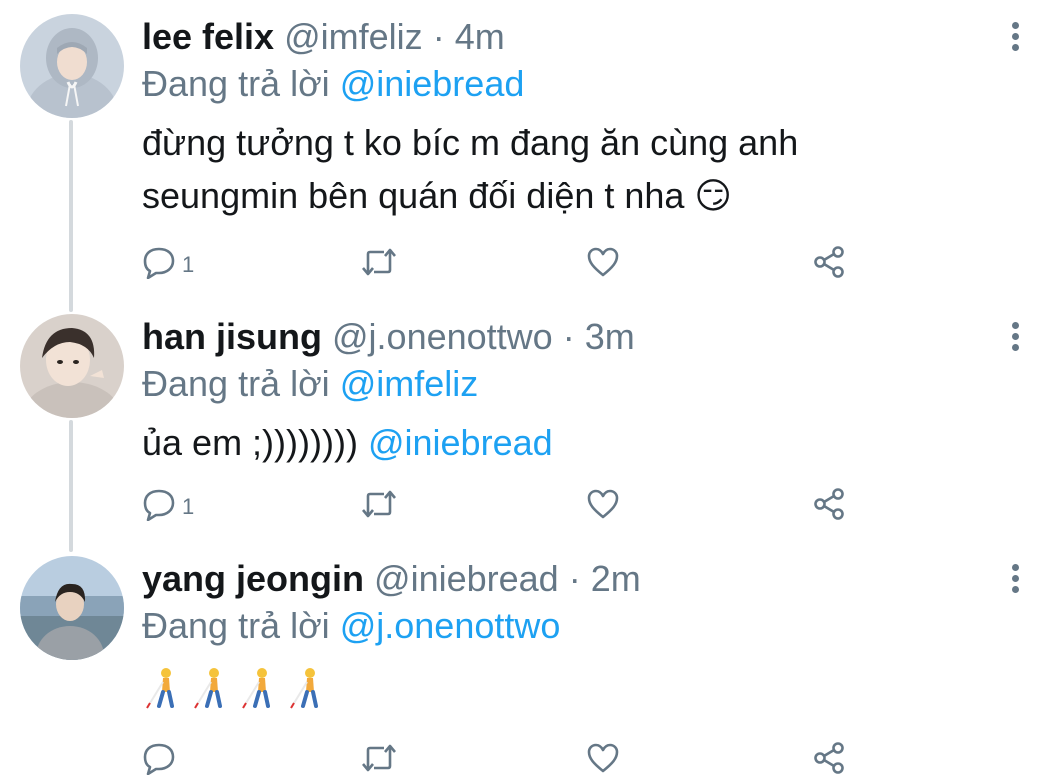  I want to click on user-handle: @j.onenottwo, so click(442, 336).